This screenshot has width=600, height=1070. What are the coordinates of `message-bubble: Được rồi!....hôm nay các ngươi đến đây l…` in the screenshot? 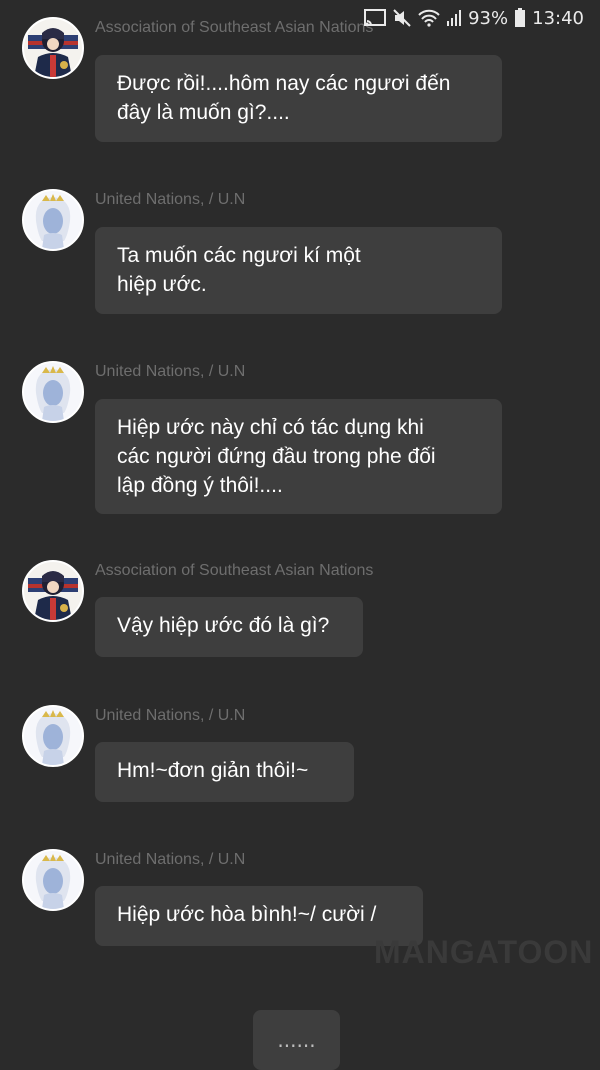 It's located at (298, 98).